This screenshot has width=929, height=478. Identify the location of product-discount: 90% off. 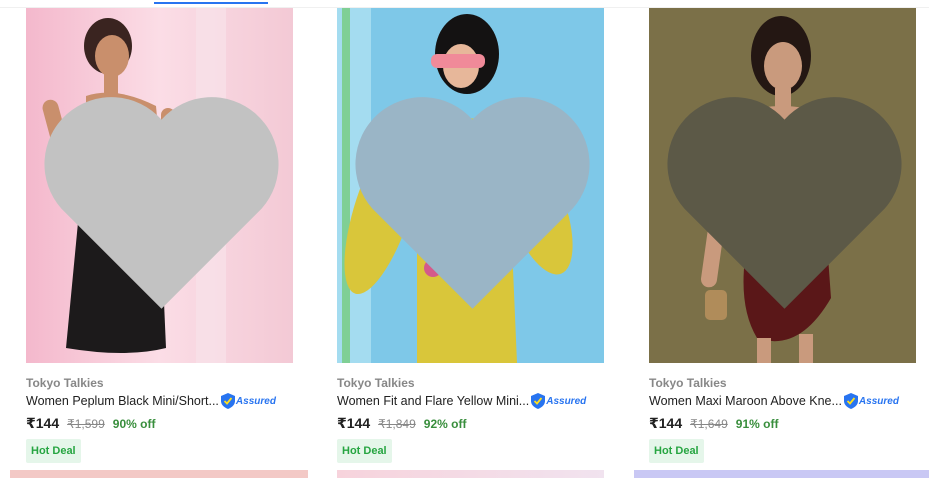
(134, 424).